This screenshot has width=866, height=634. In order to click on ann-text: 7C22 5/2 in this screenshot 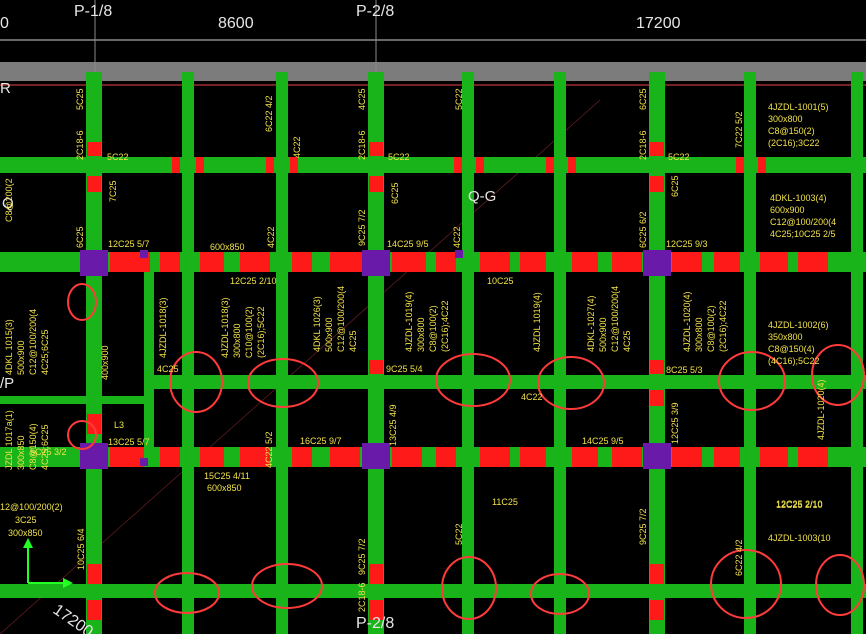, I will do `click(739, 129)`.